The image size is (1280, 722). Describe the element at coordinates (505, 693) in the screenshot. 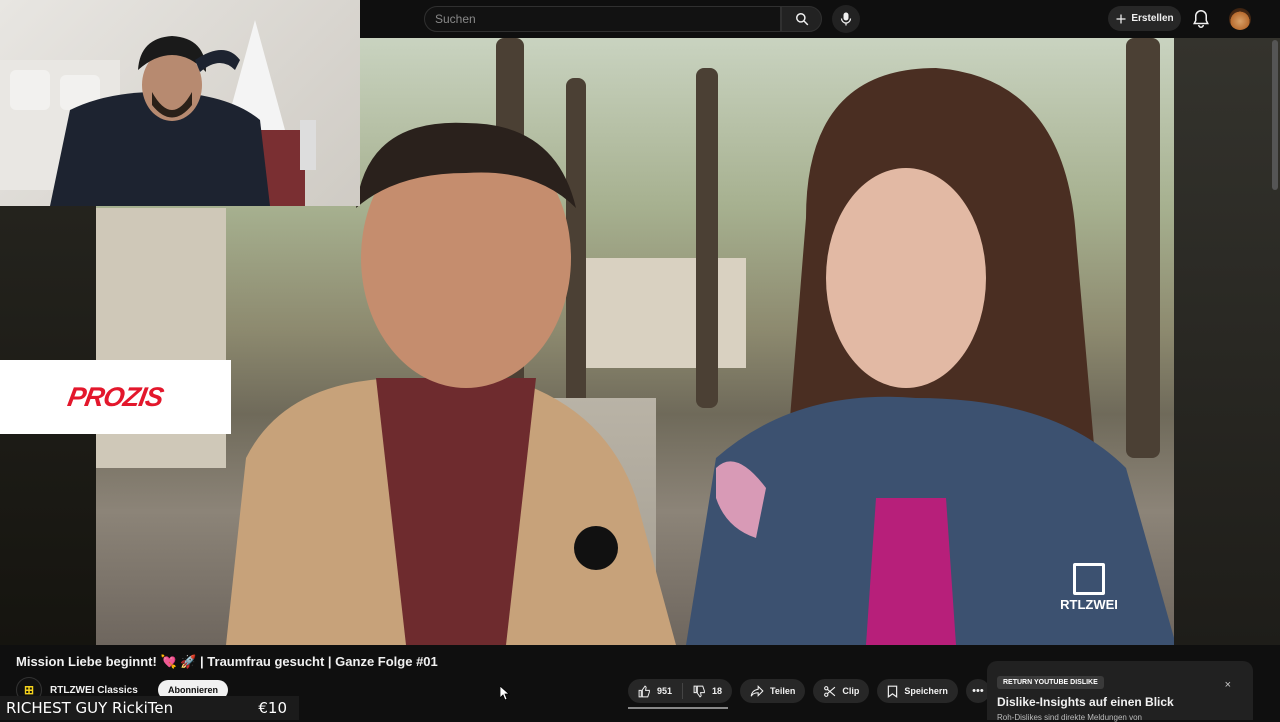

I see `mouse-cursor-icon` at that location.